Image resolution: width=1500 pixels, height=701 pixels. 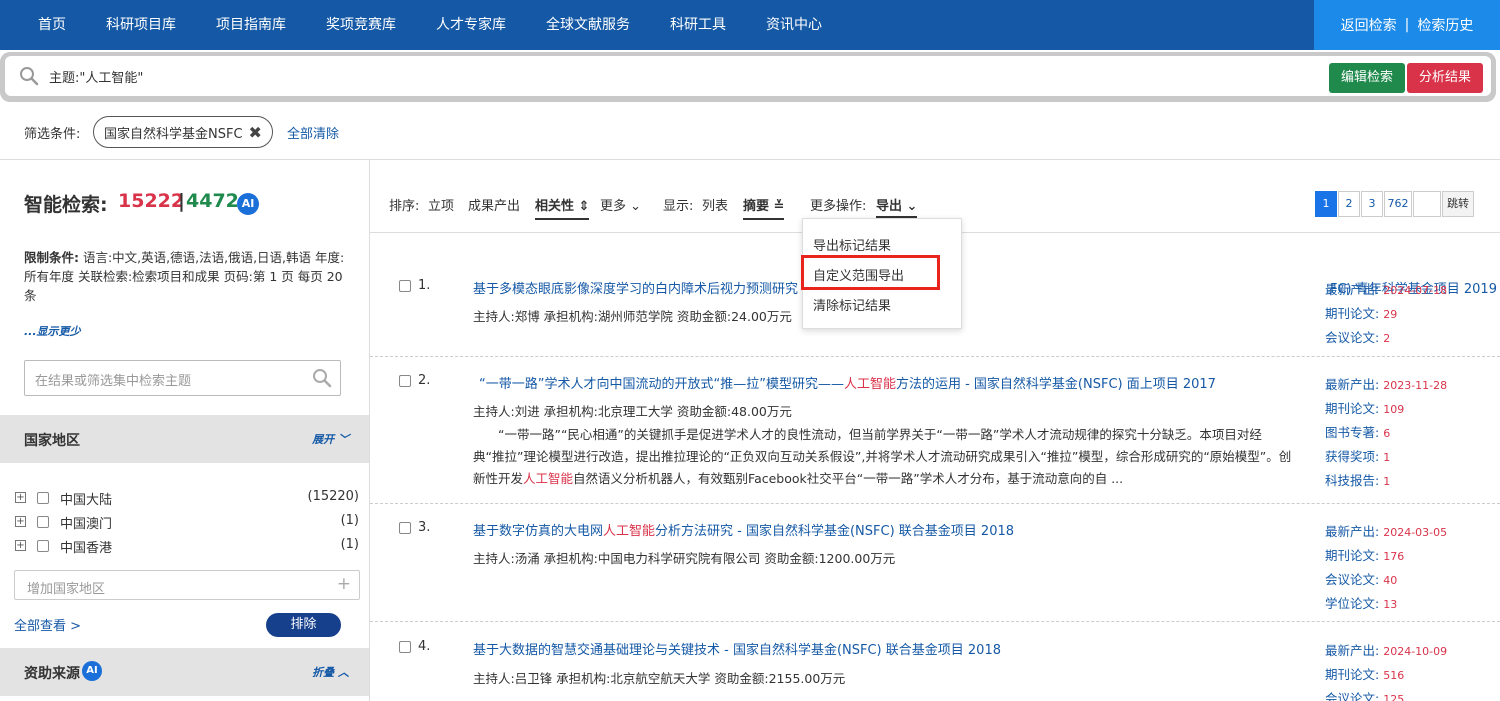 What do you see at coordinates (1357, 479) in the screenshot?
I see `result-stat: 科技报告: 1` at bounding box center [1357, 479].